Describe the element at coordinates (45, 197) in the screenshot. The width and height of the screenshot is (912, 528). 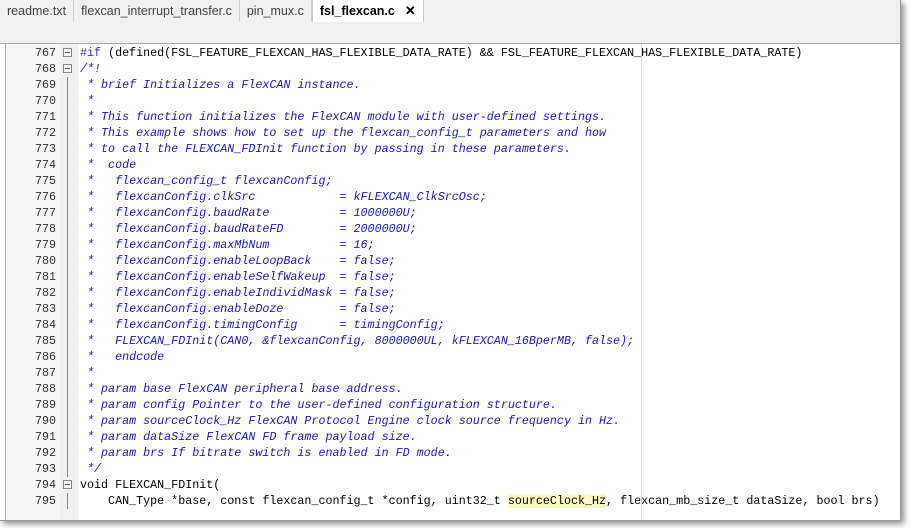
I see `line-number: 776` at that location.